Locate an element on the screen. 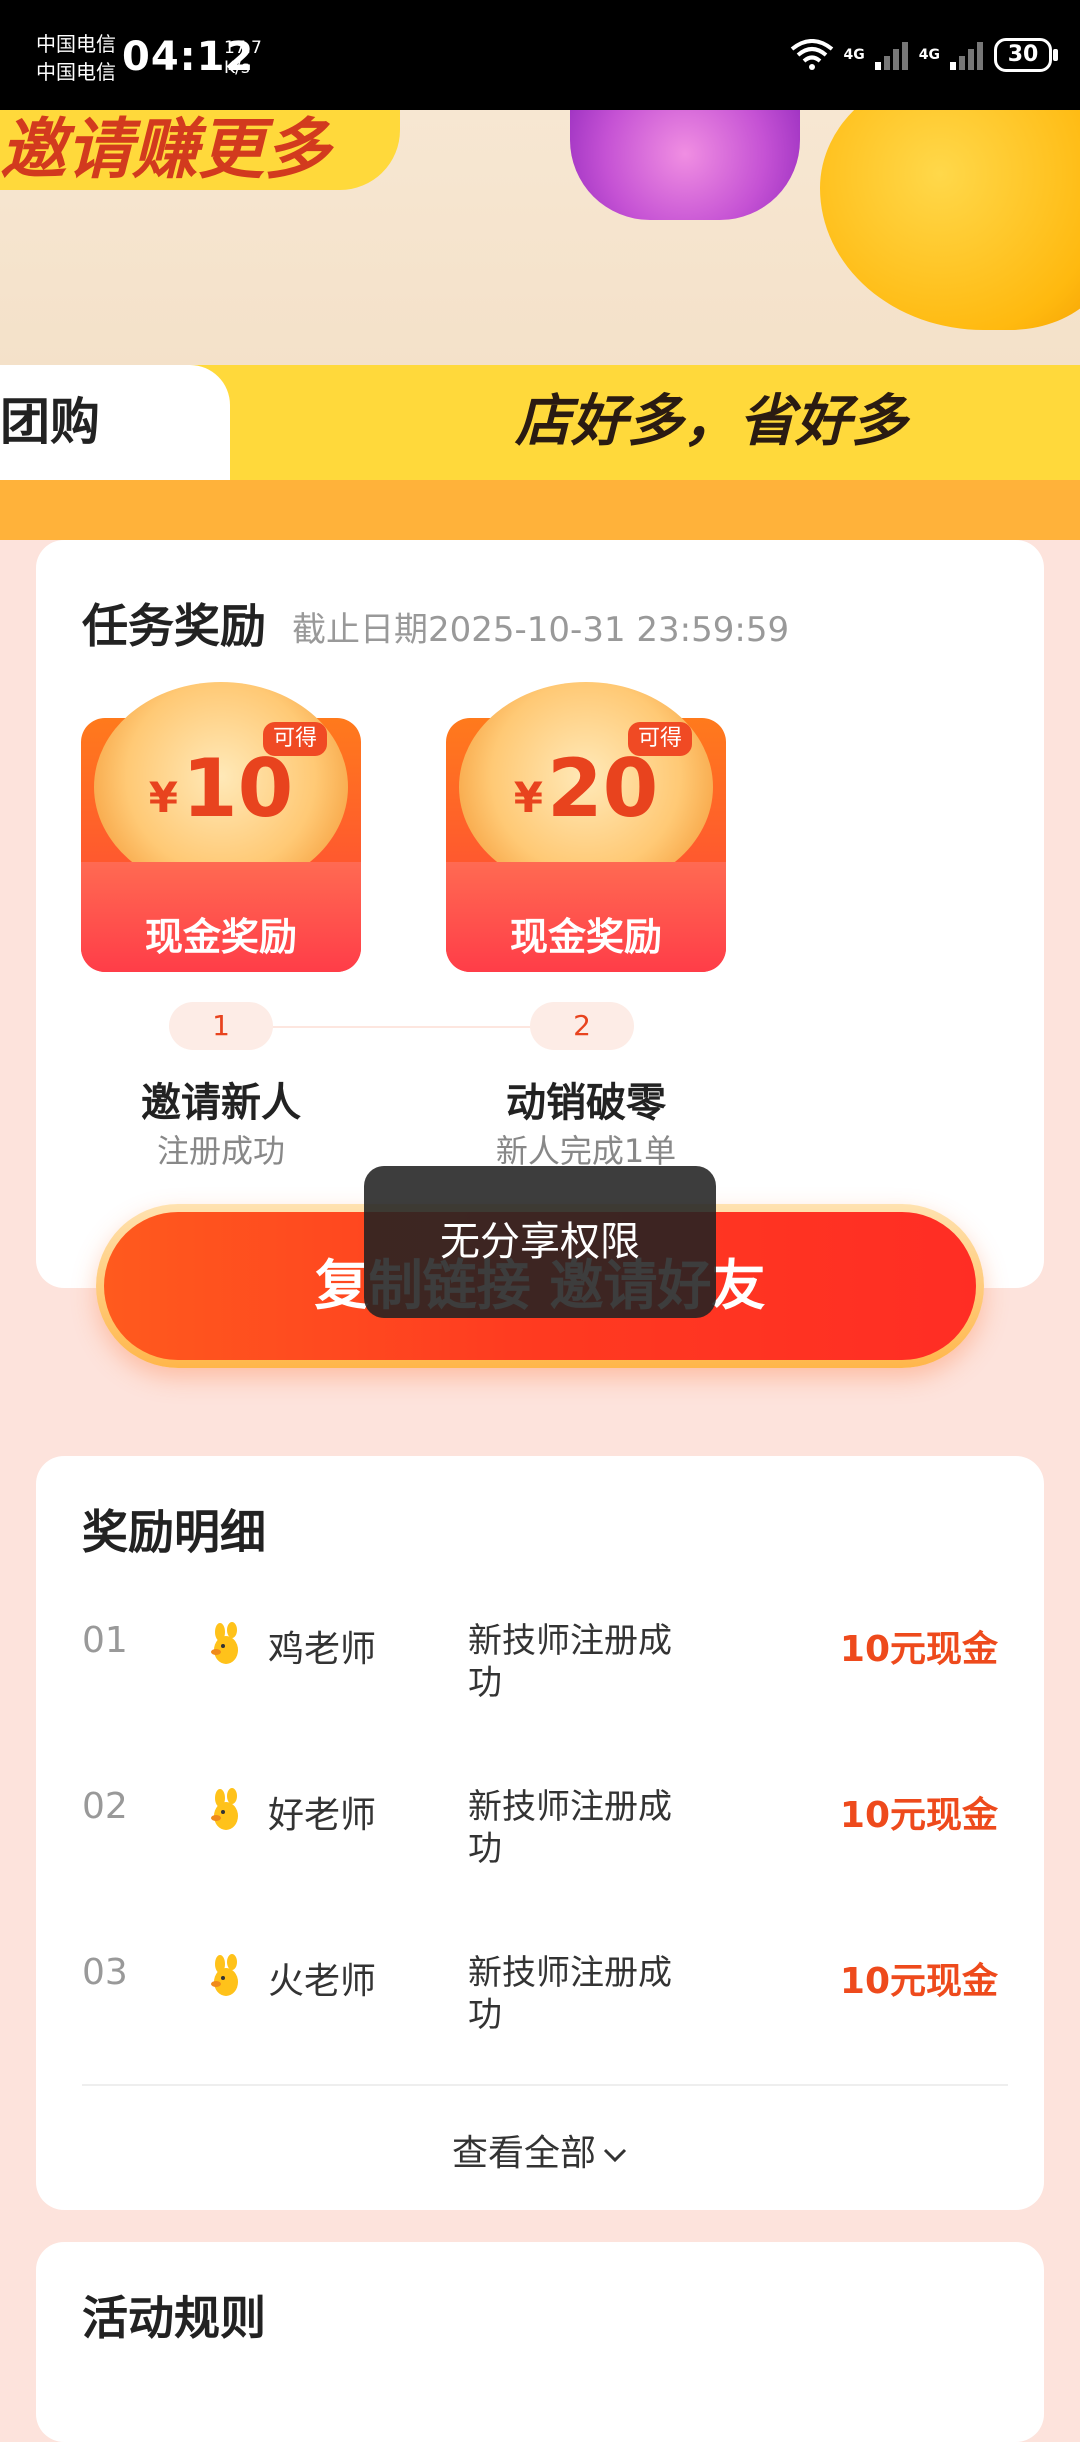 The image size is (1080, 2442). signal-1-type: 4G is located at coordinates (854, 55).